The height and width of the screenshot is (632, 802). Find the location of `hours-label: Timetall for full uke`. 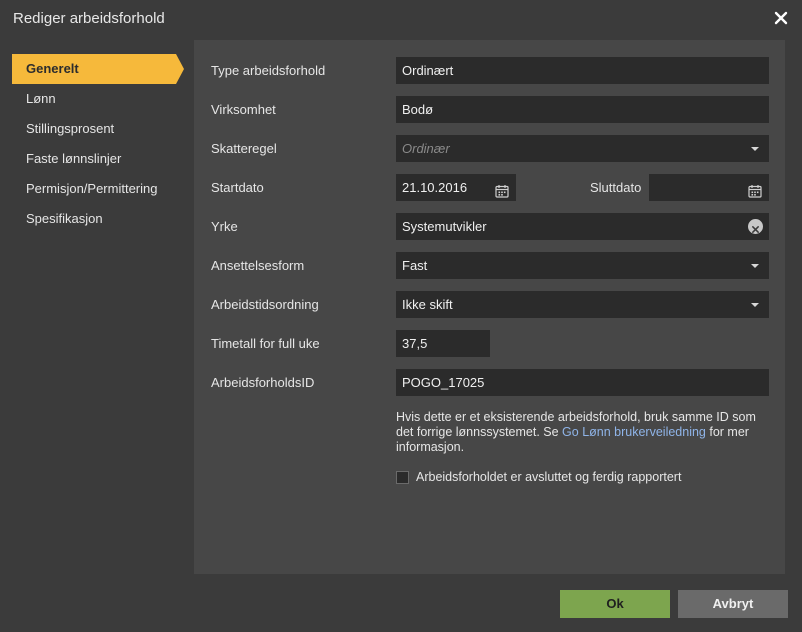

hours-label: Timetall for full uke is located at coordinates (265, 343).